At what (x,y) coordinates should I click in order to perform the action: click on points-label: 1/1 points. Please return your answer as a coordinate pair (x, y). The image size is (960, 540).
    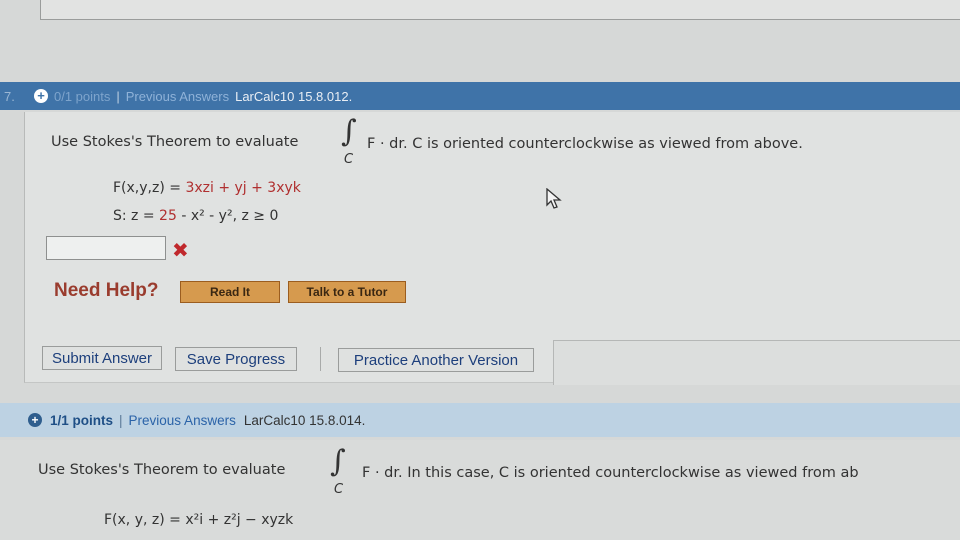
    Looking at the image, I should click on (82, 420).